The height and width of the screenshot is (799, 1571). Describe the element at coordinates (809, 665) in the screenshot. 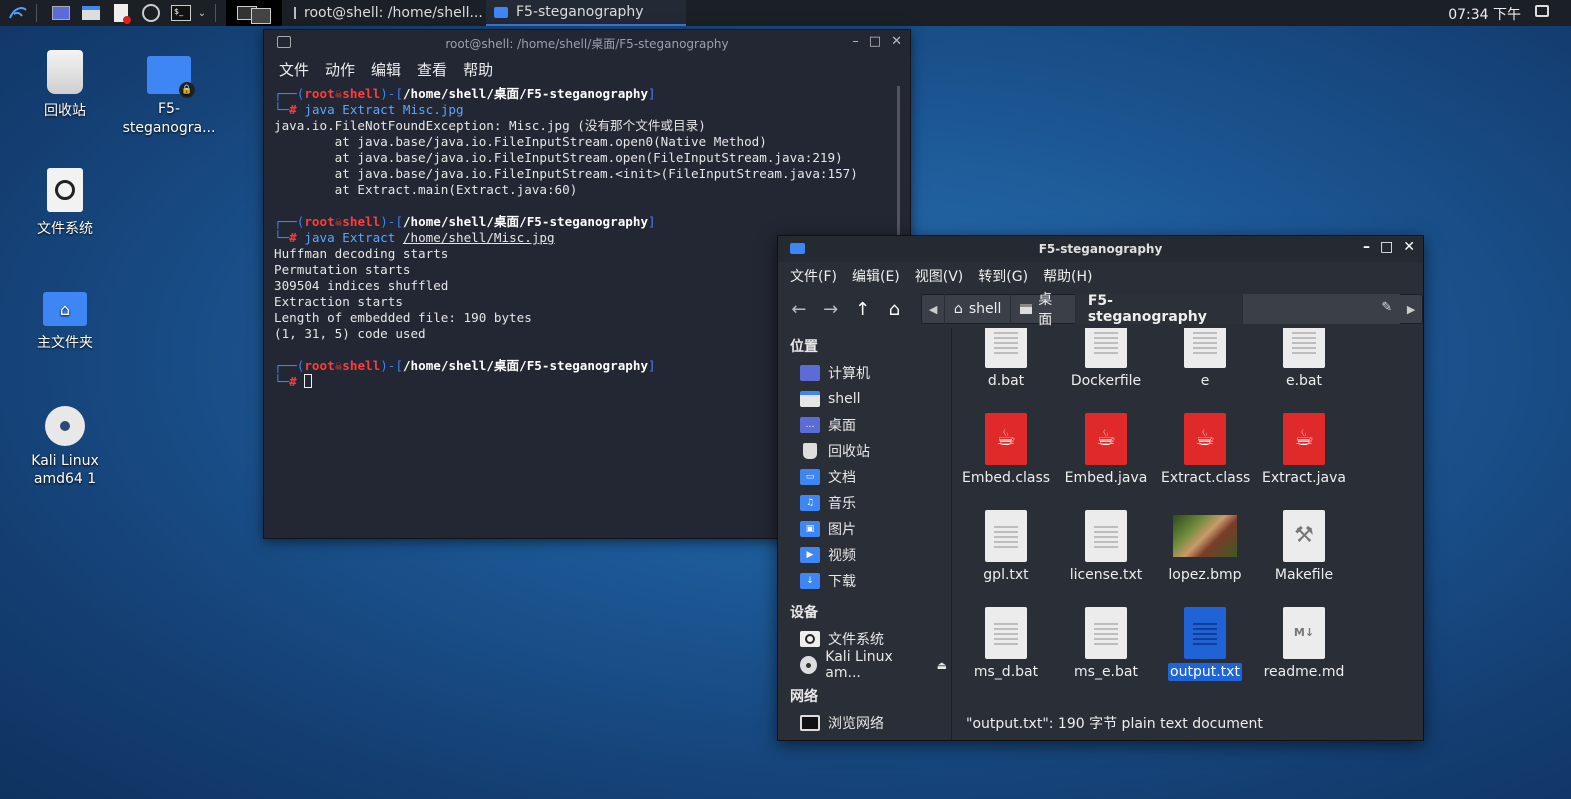

I see `disc-icon` at that location.